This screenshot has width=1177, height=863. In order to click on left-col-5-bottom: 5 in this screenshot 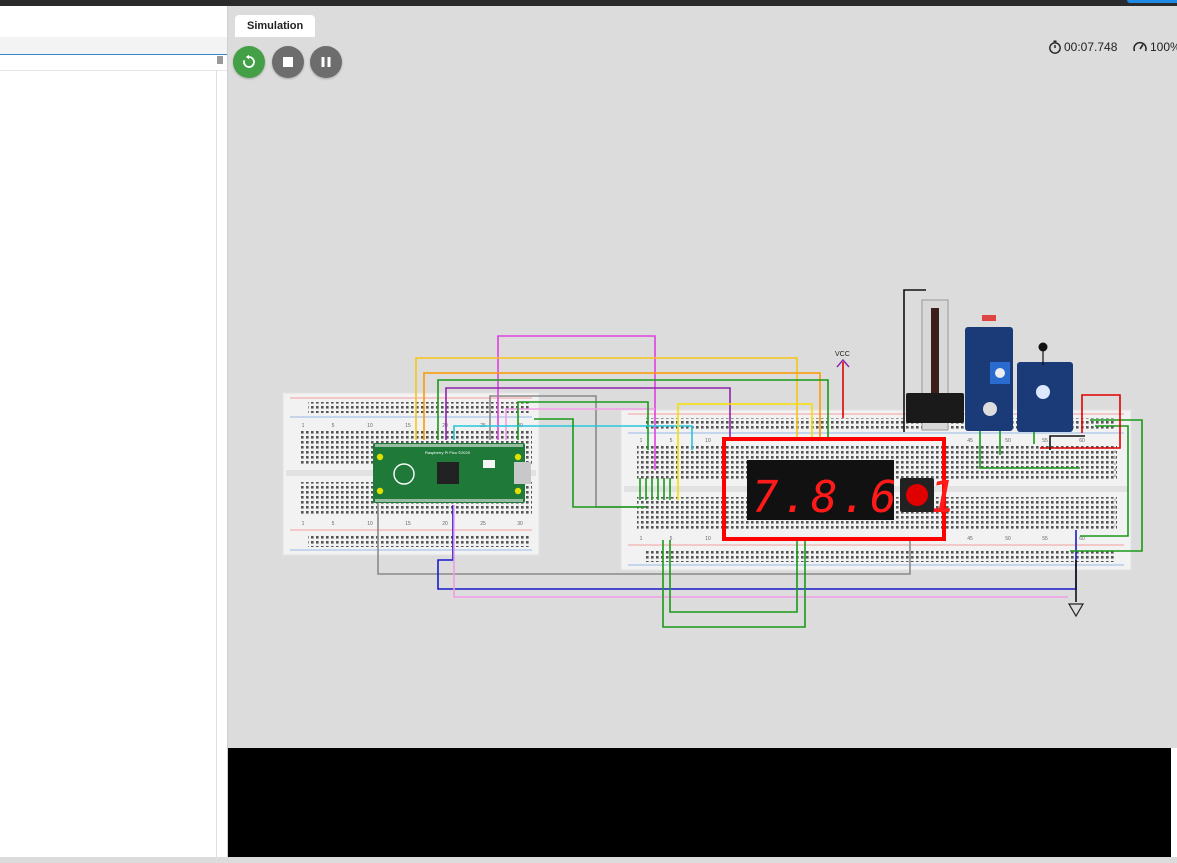, I will do `click(333, 524)`.